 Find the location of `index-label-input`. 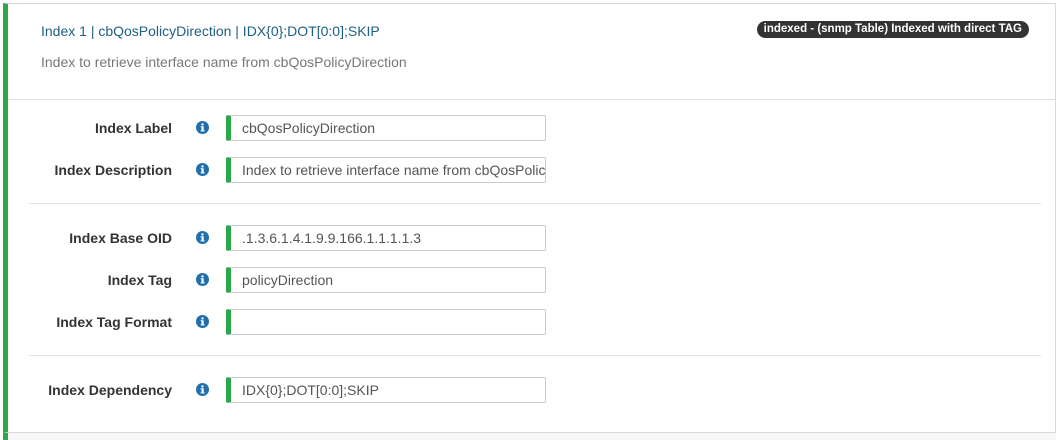

index-label-input is located at coordinates (386, 128).